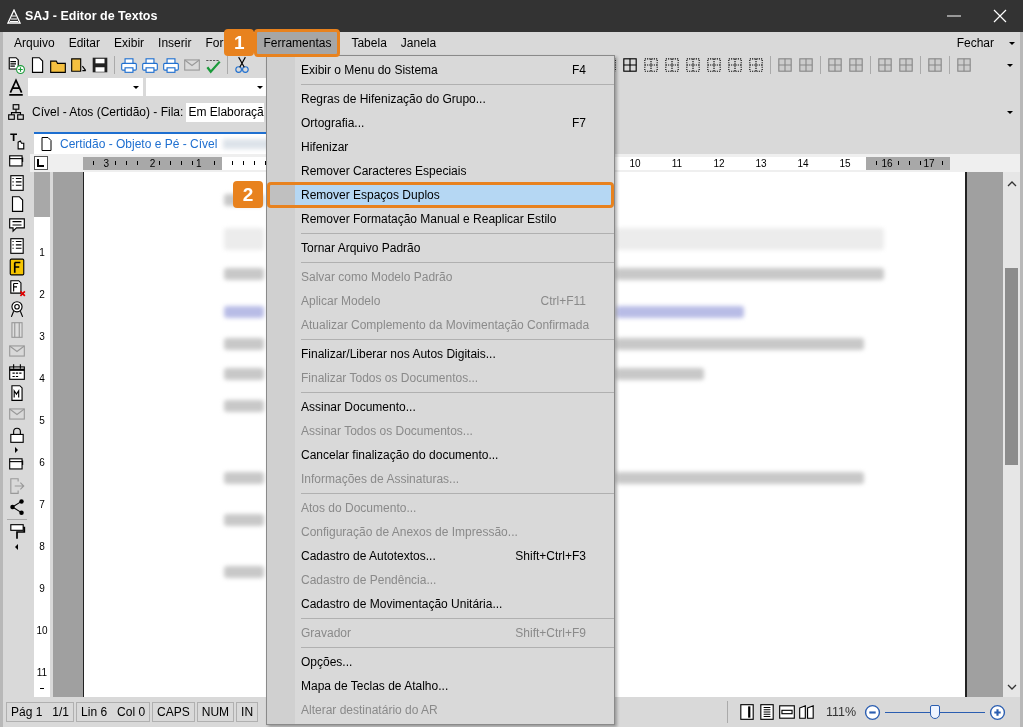 Image resolution: width=1023 pixels, height=727 pixels. I want to click on print-layout-icon, so click(746, 712).